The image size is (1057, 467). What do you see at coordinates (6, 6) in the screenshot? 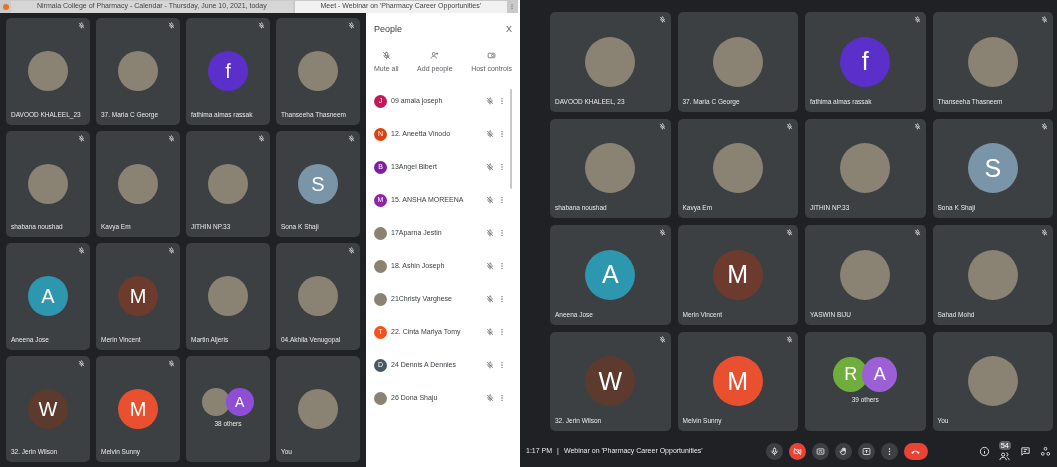
I see `favicon-icon` at bounding box center [6, 6].